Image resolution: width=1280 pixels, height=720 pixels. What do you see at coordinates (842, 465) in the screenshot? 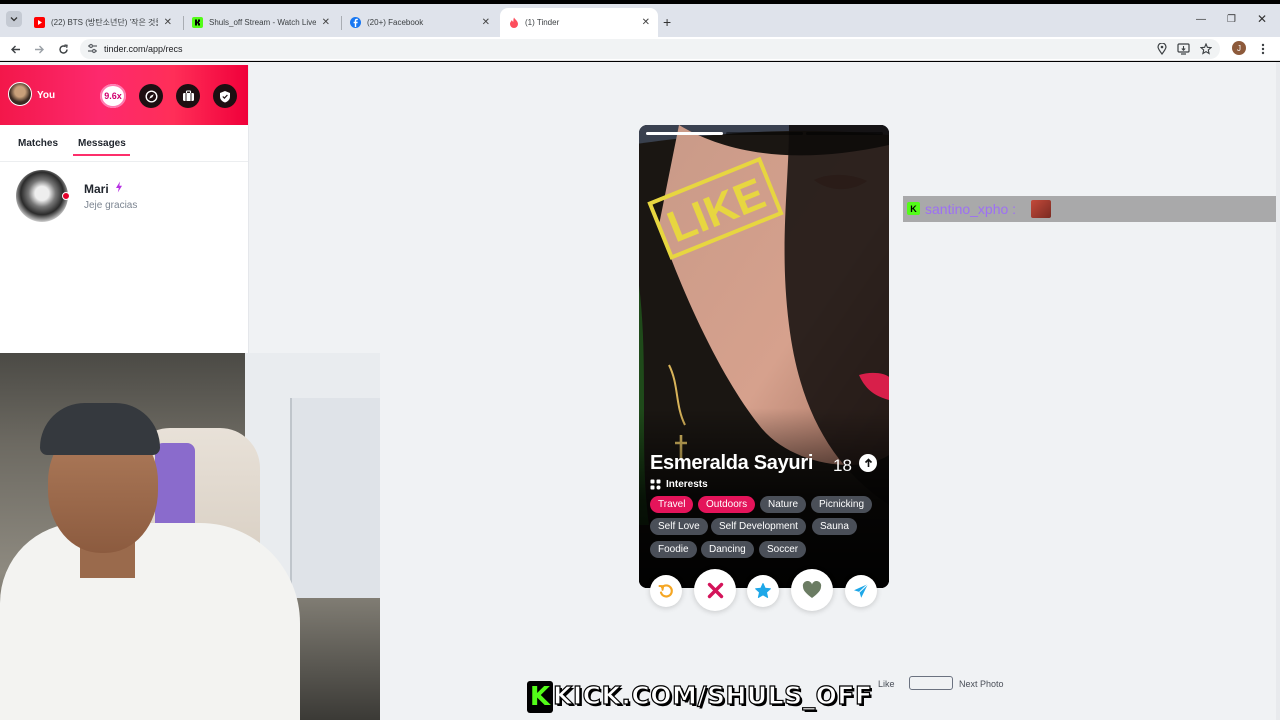
I see `profile-age: 18` at bounding box center [842, 465].